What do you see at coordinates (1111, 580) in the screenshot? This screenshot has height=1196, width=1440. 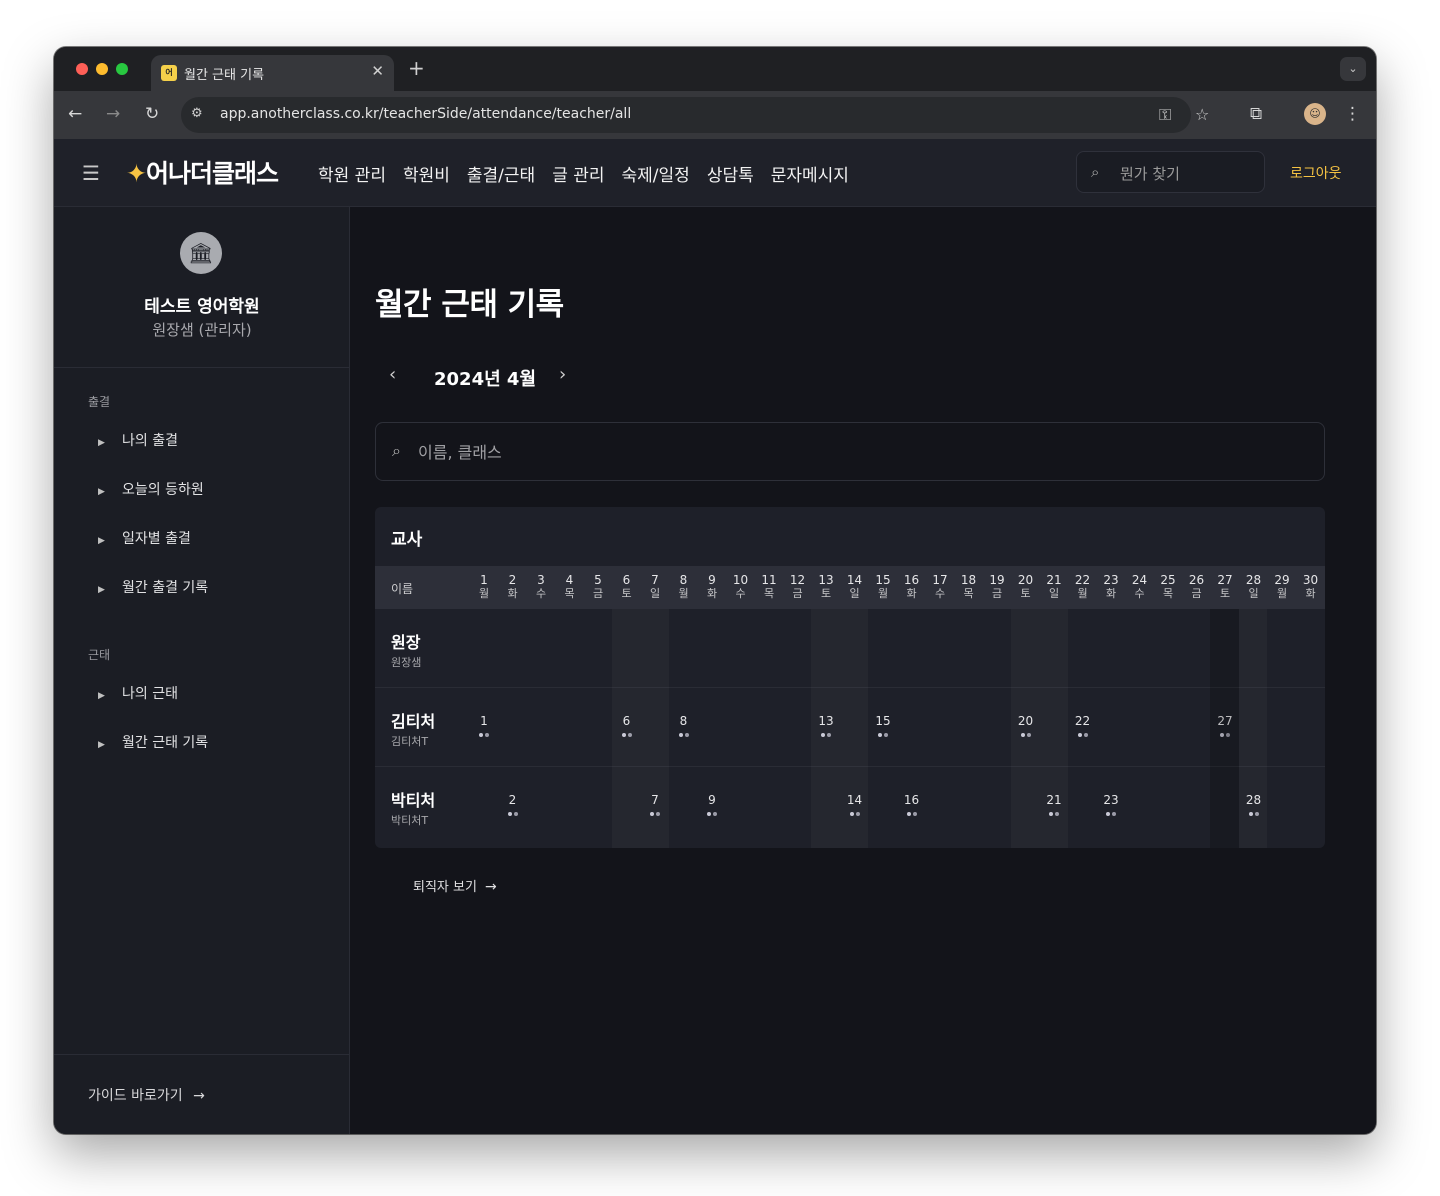 I see `day-number: 23` at bounding box center [1111, 580].